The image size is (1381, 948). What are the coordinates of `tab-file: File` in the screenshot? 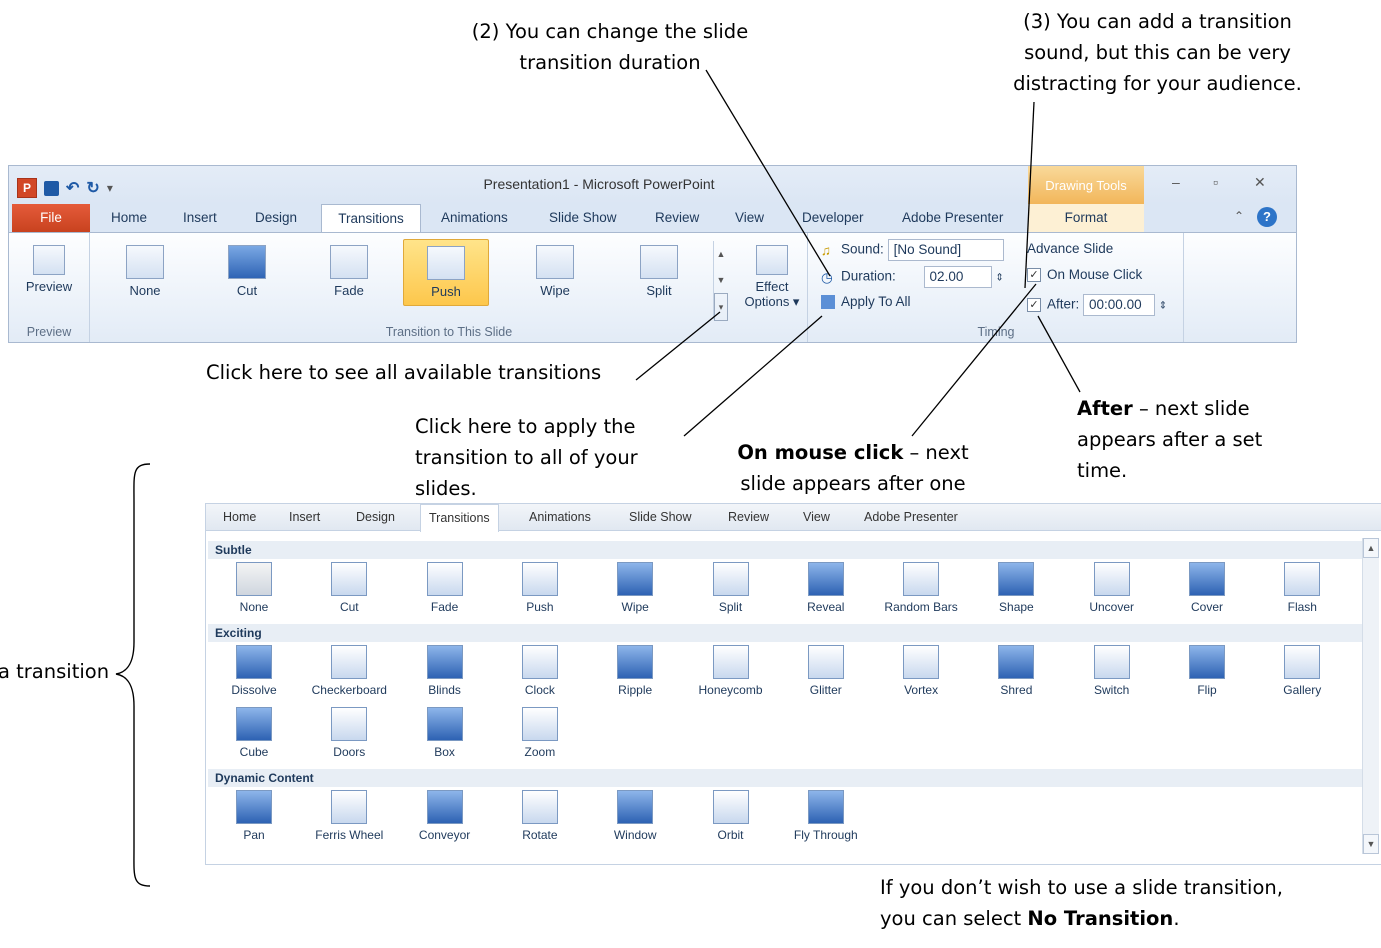 It's located at (51, 218).